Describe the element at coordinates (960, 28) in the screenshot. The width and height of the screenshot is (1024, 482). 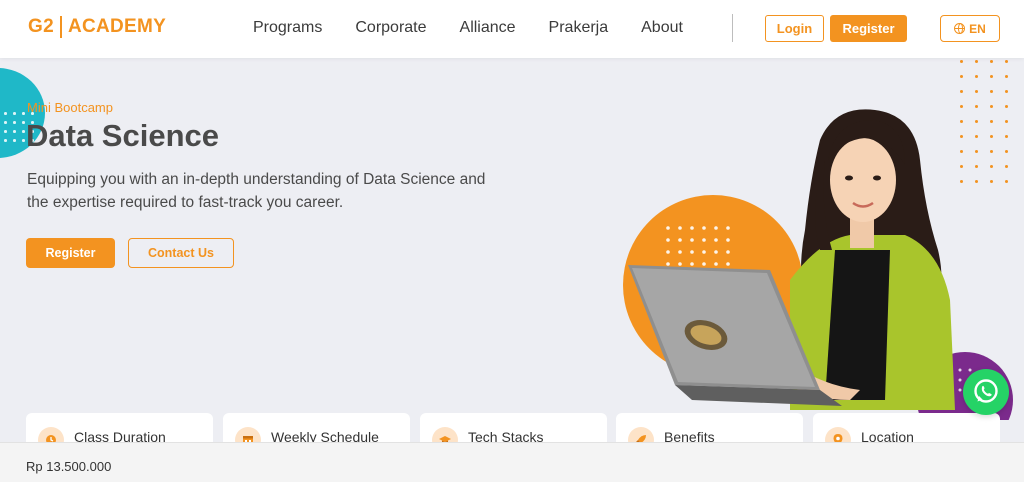
I see `globe-icon` at that location.